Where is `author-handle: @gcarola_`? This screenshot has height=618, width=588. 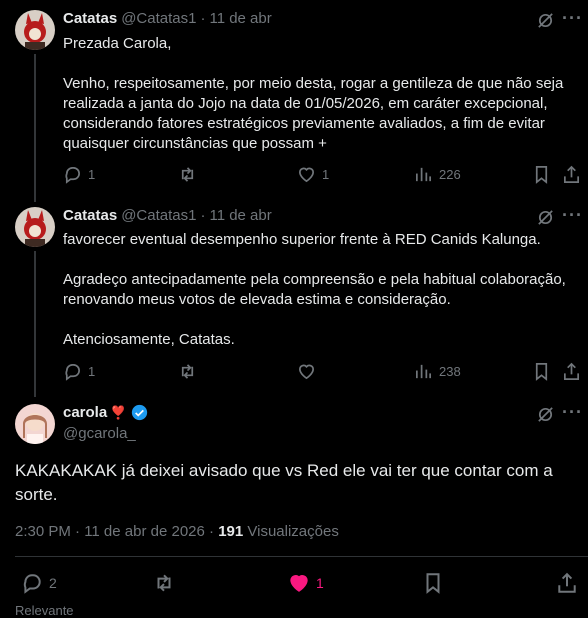
author-handle: @gcarola_ is located at coordinates (99, 433).